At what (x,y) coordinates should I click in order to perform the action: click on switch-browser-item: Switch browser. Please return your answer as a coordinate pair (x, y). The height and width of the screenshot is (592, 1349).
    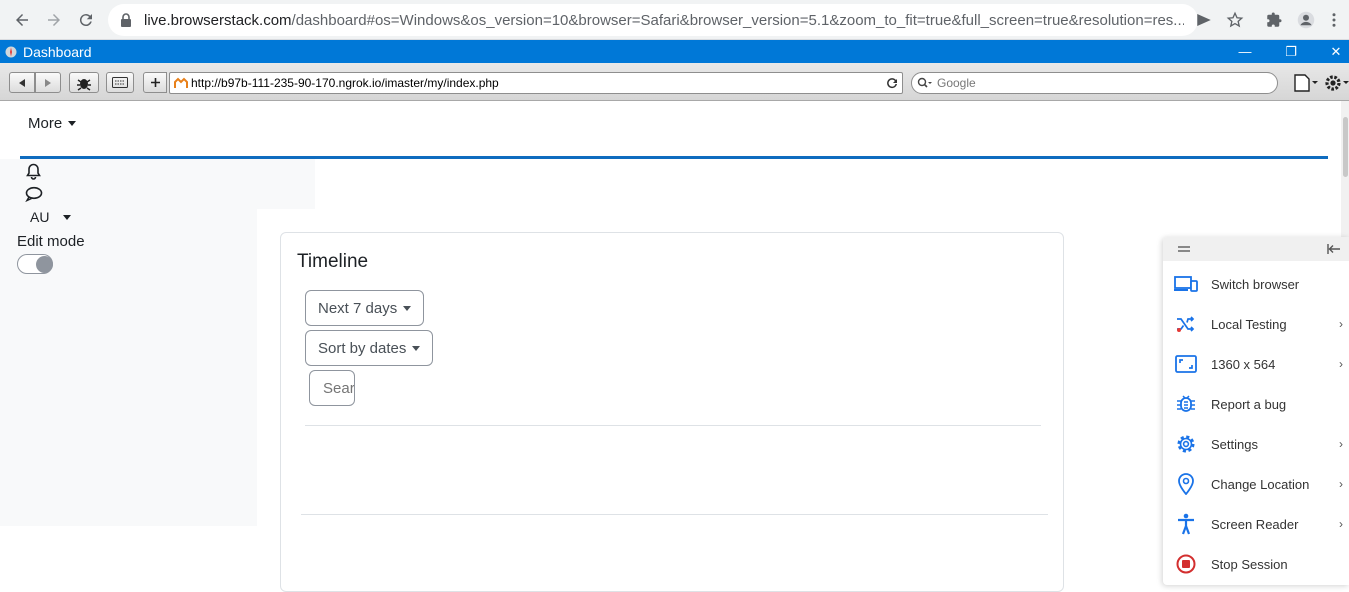
    Looking at the image, I should click on (1256, 284).